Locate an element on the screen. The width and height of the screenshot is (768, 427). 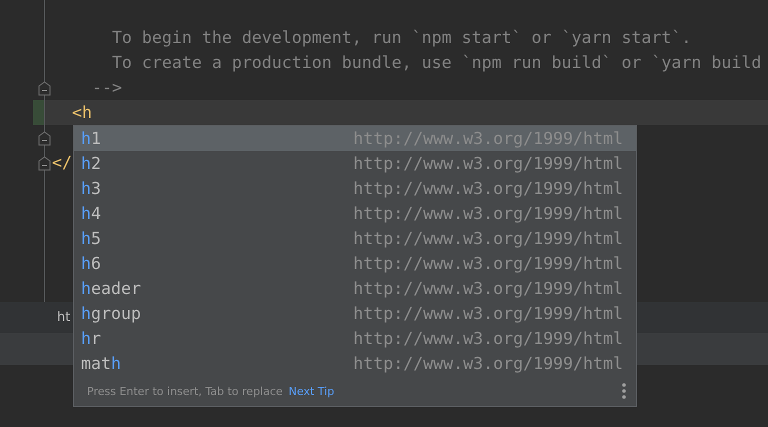
next-tip-link: Next Tip is located at coordinates (311, 391).